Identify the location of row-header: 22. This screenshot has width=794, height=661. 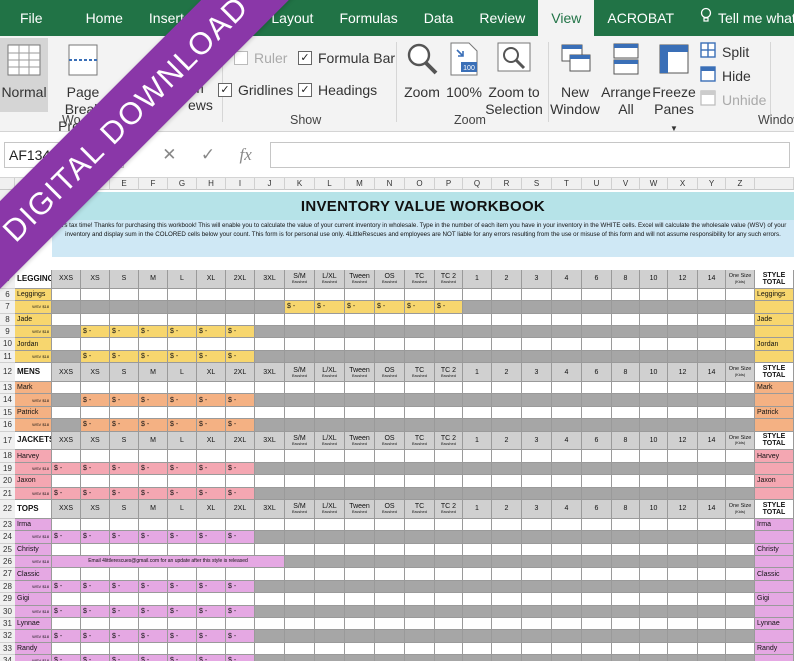
(7, 509).